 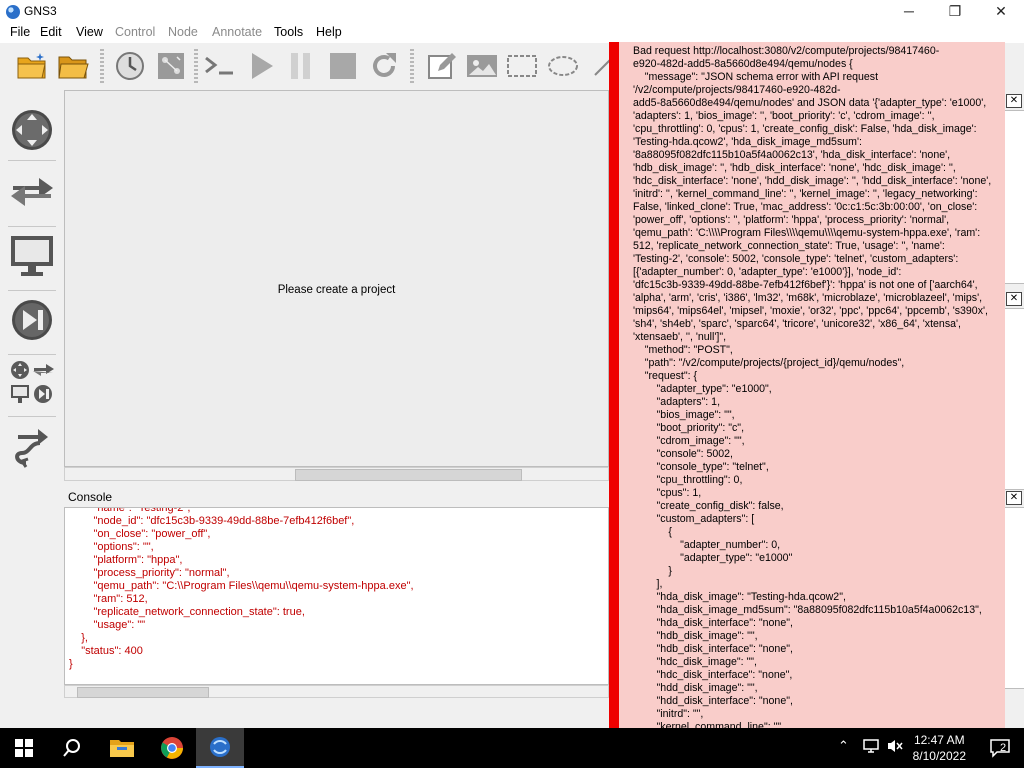 I want to click on notification-count: 2, so click(x=1003, y=748).